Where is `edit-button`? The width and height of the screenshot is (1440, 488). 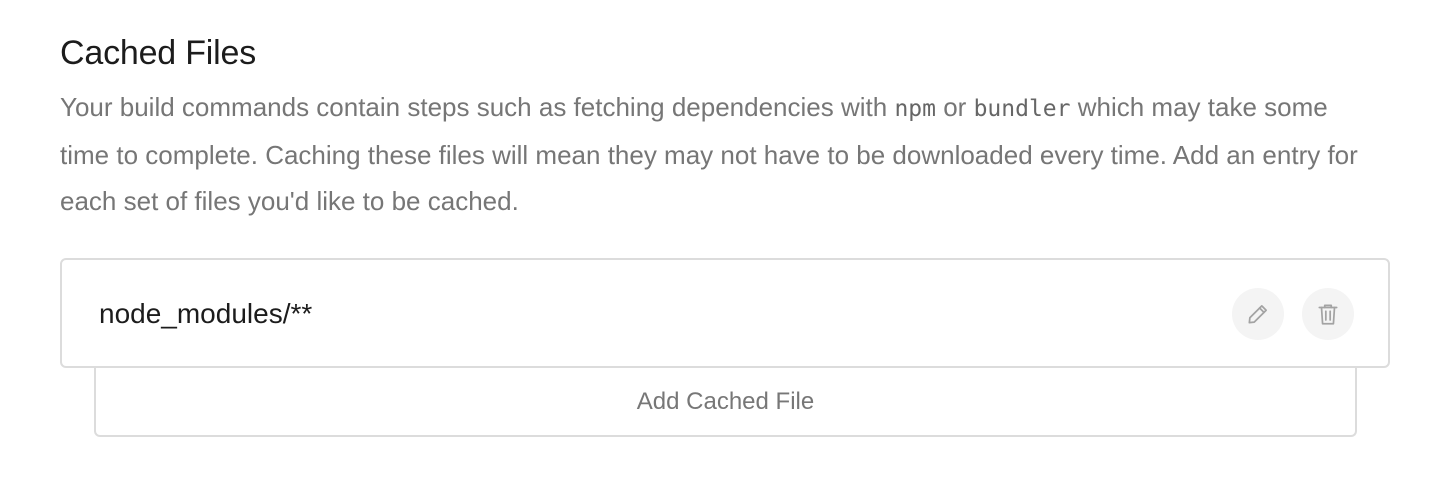
edit-button is located at coordinates (1258, 314).